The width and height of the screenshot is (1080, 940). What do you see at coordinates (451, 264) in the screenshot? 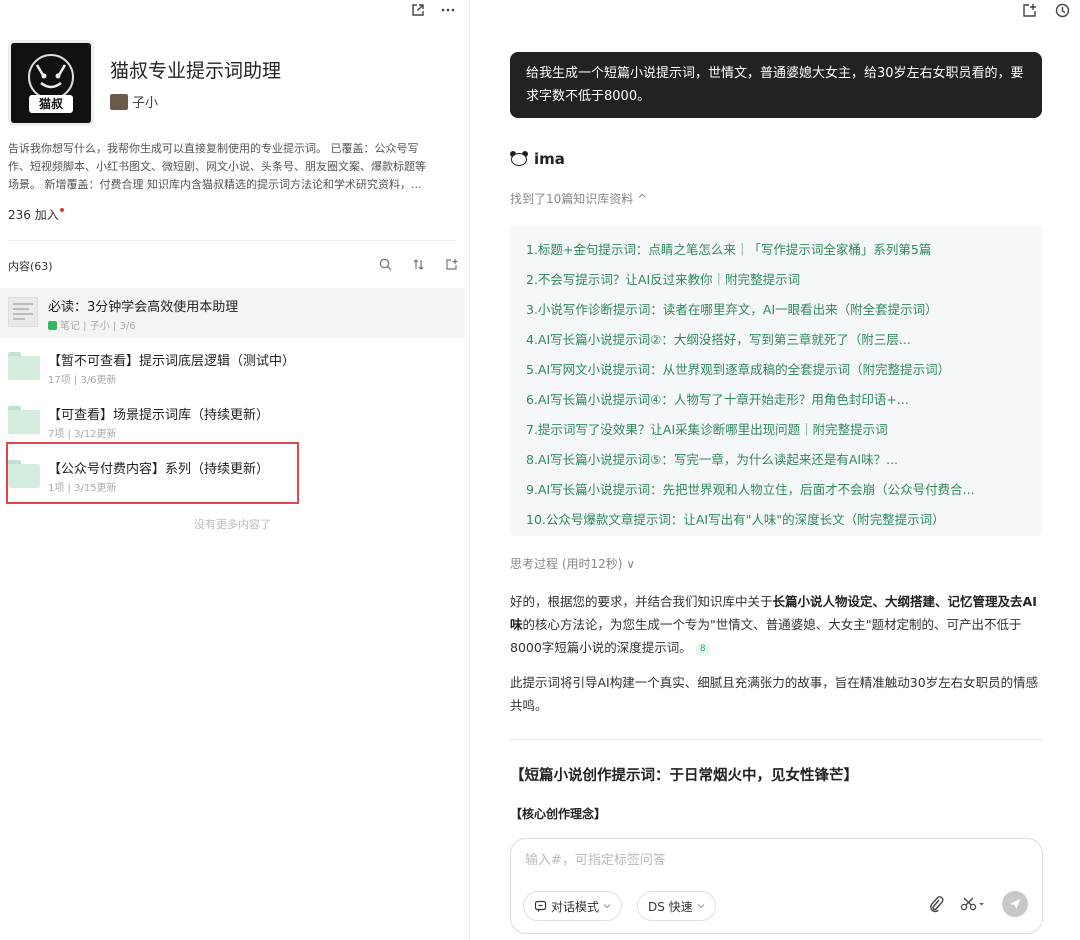
I see `add-content-icon` at bounding box center [451, 264].